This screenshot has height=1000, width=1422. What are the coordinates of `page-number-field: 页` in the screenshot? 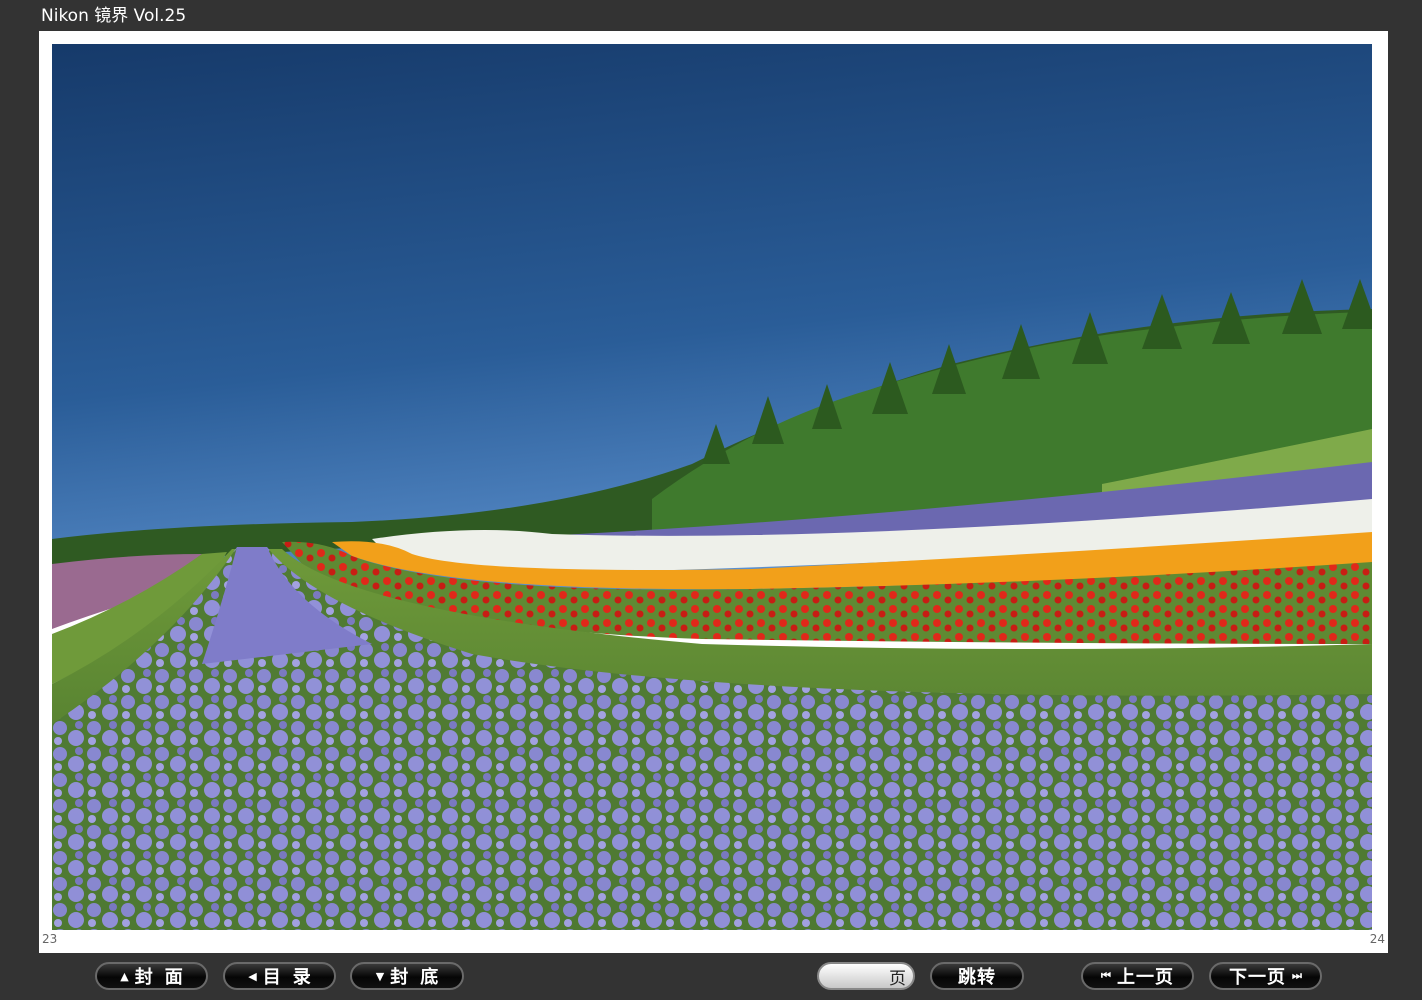 It's located at (866, 976).